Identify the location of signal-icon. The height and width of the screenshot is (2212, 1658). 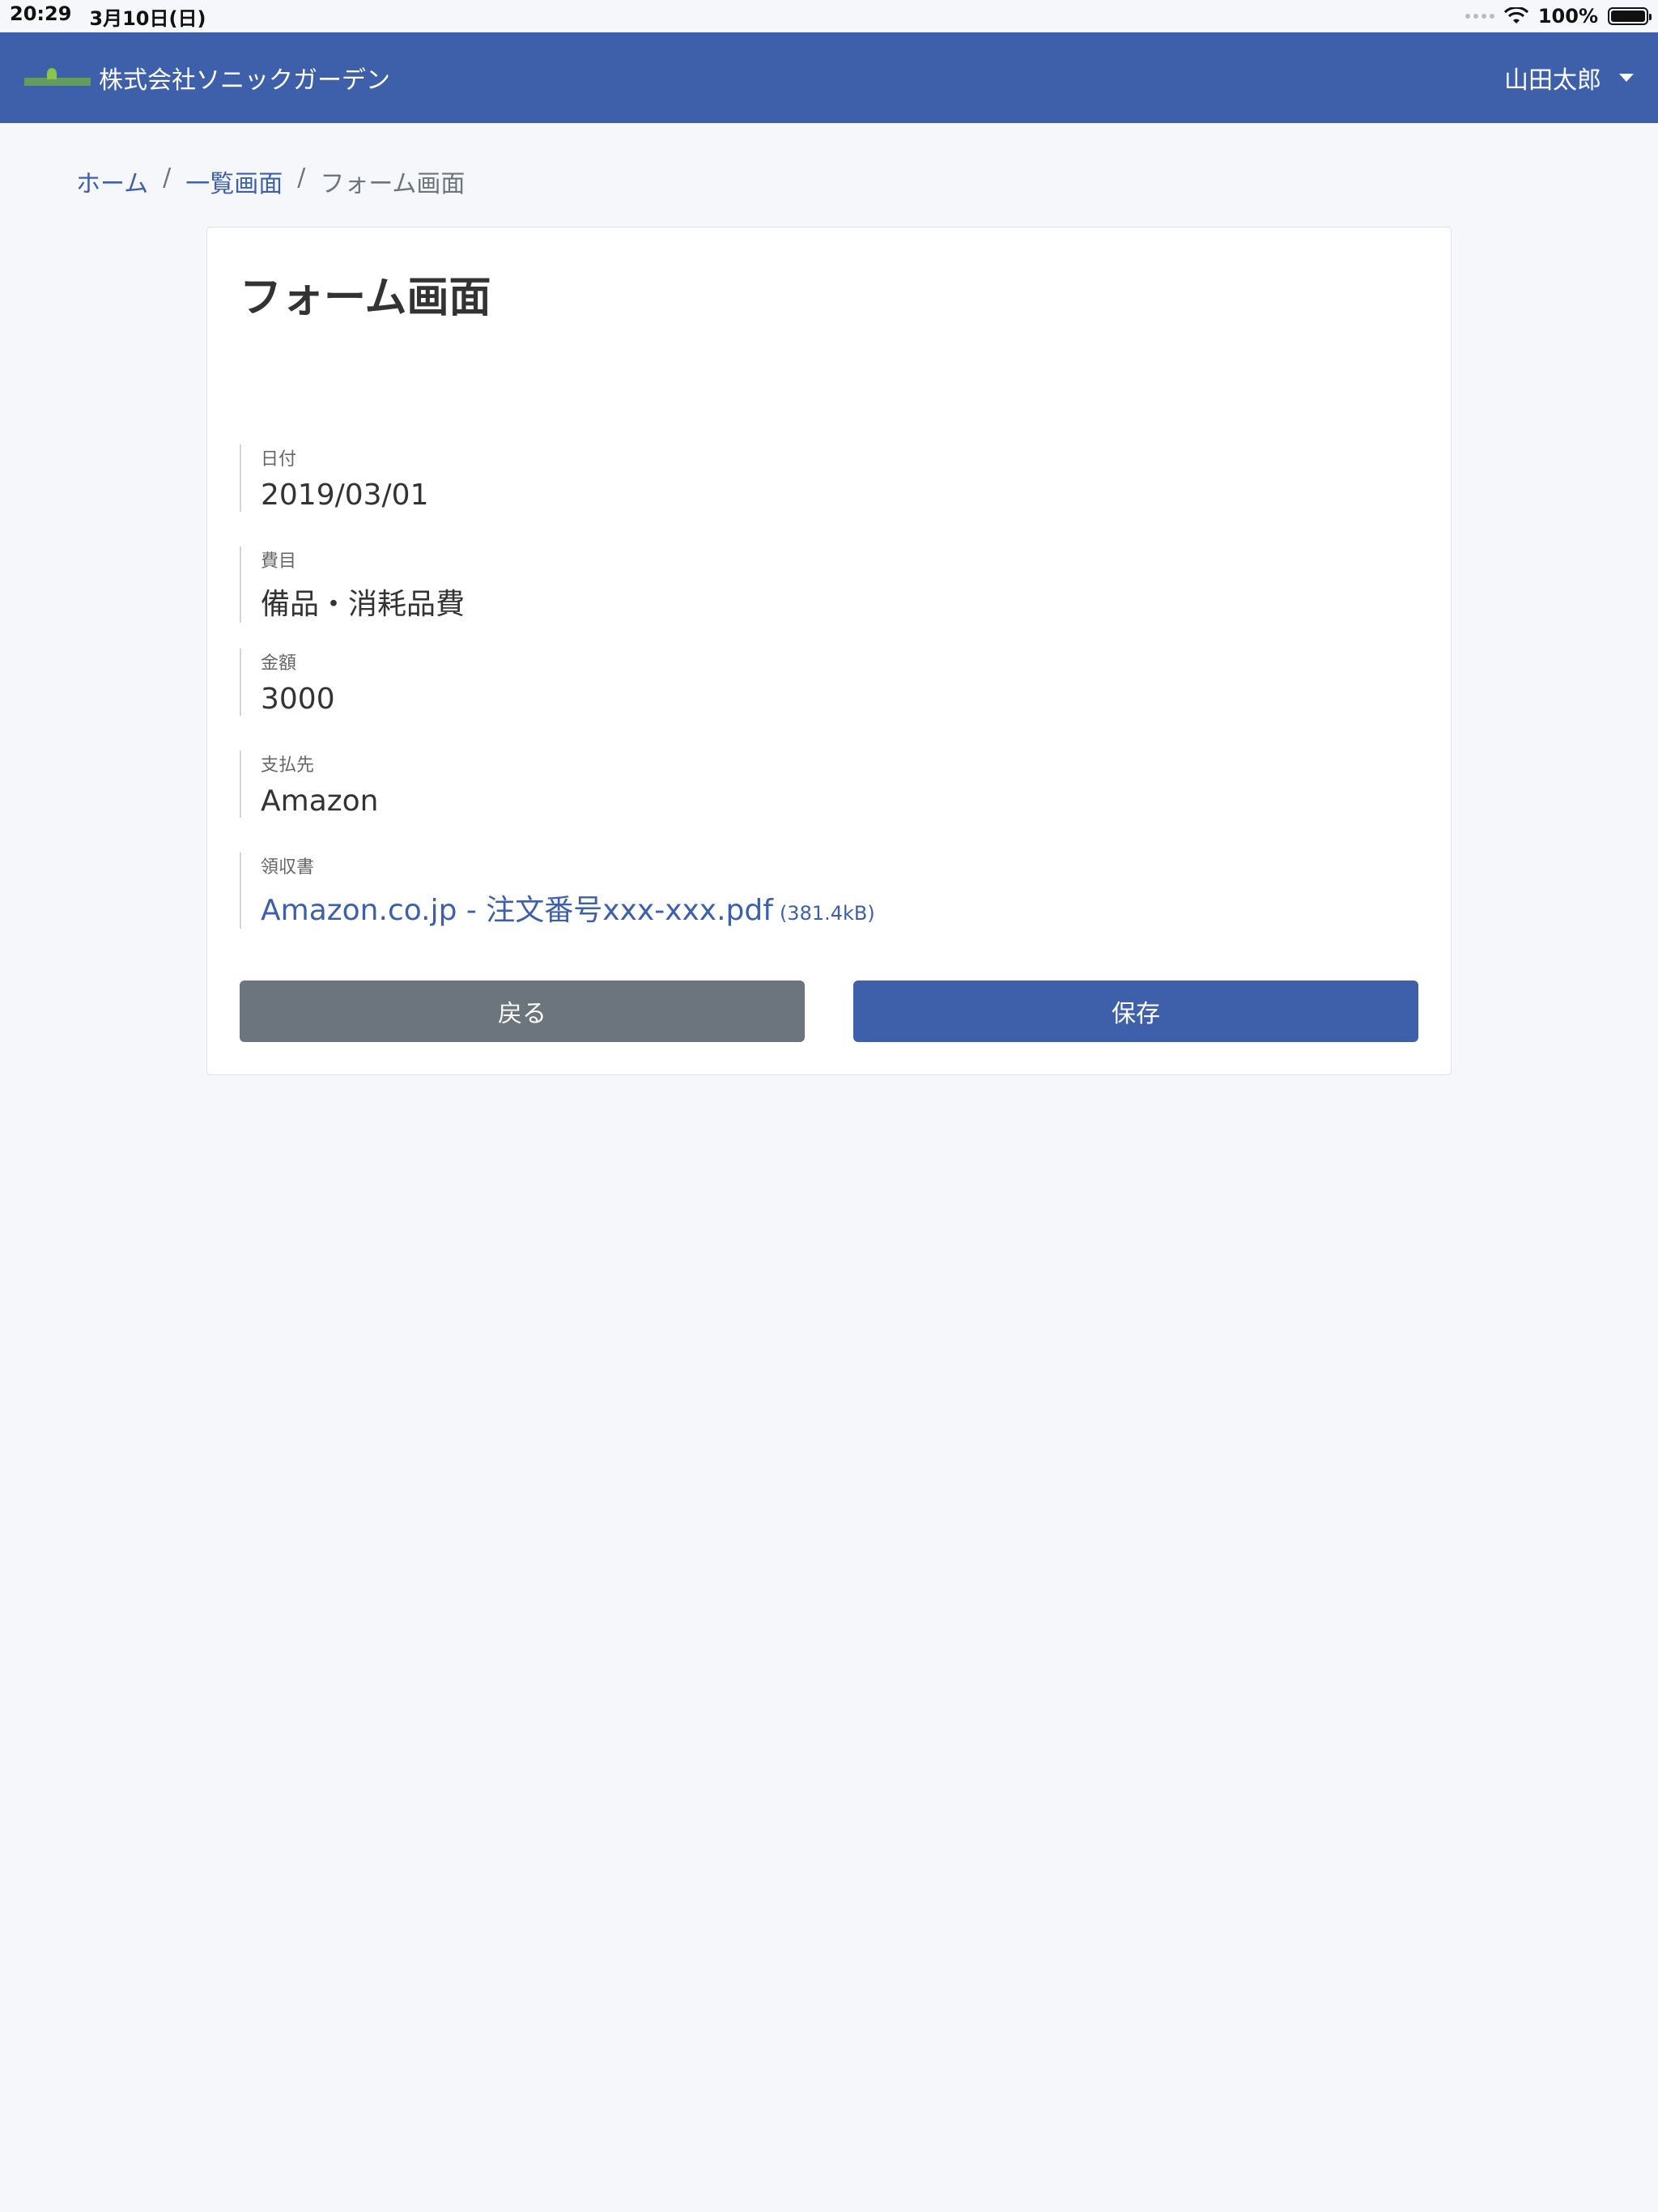
(1479, 16).